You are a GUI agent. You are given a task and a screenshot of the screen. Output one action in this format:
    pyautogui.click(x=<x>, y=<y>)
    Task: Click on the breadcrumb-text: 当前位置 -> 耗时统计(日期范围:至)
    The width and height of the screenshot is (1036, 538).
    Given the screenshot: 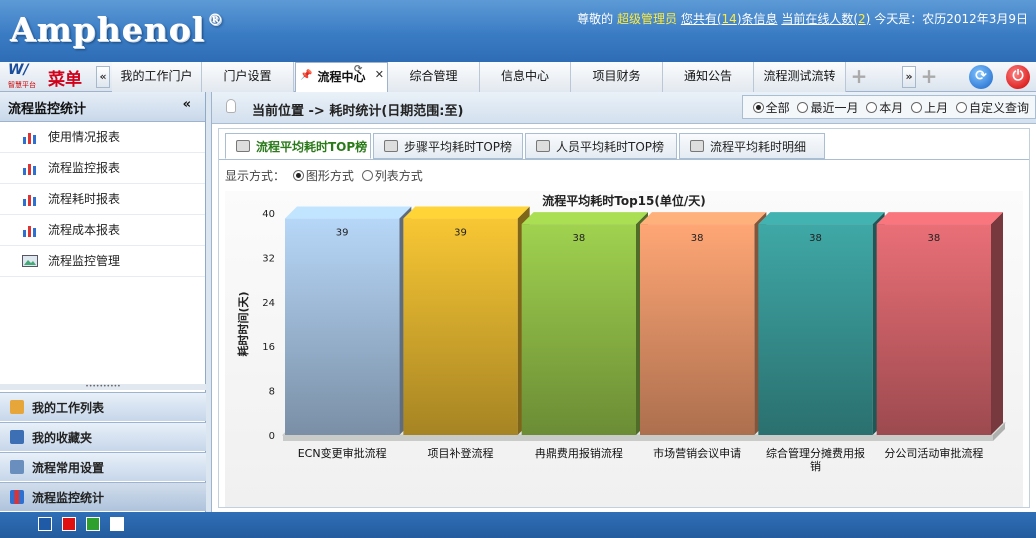 What is the action you would take?
    pyautogui.click(x=358, y=111)
    